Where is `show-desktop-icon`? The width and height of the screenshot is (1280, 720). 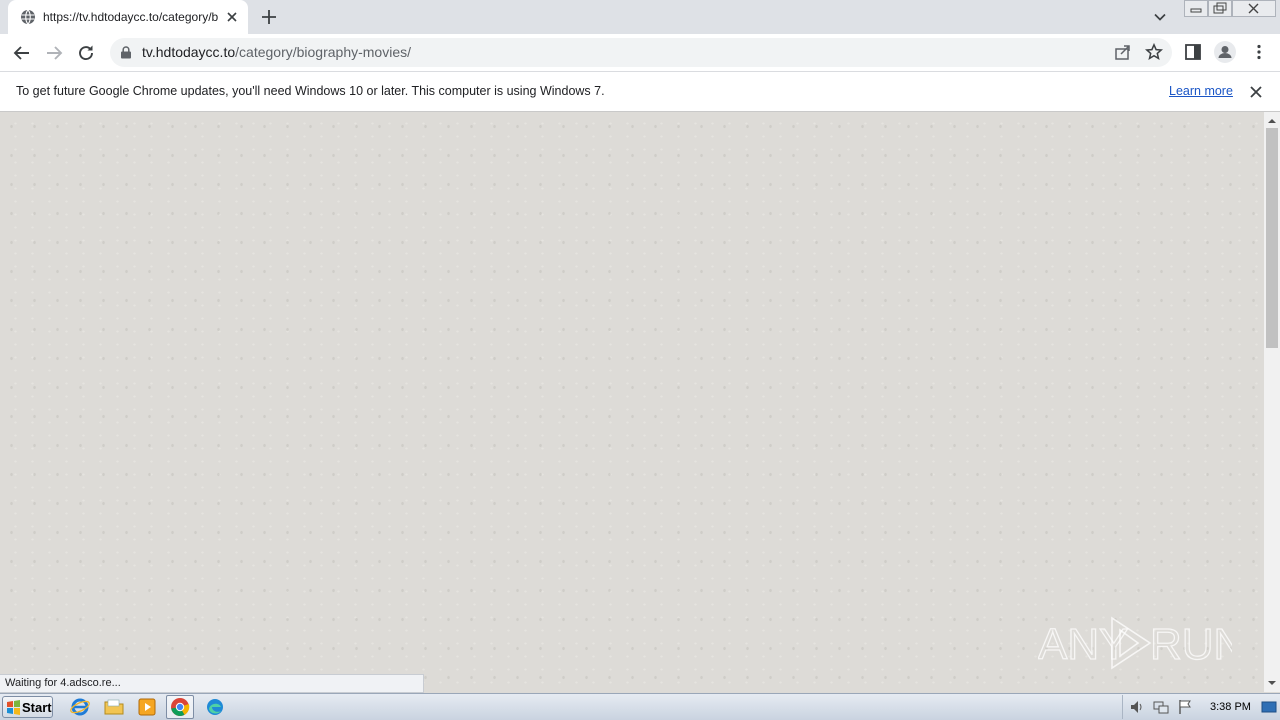 show-desktop-icon is located at coordinates (1269, 707).